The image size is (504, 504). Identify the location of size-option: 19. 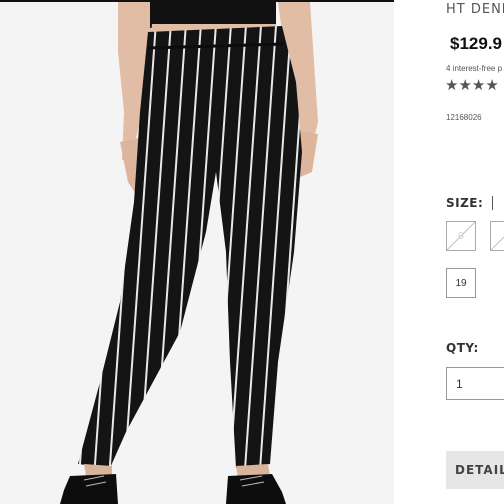
(461, 283).